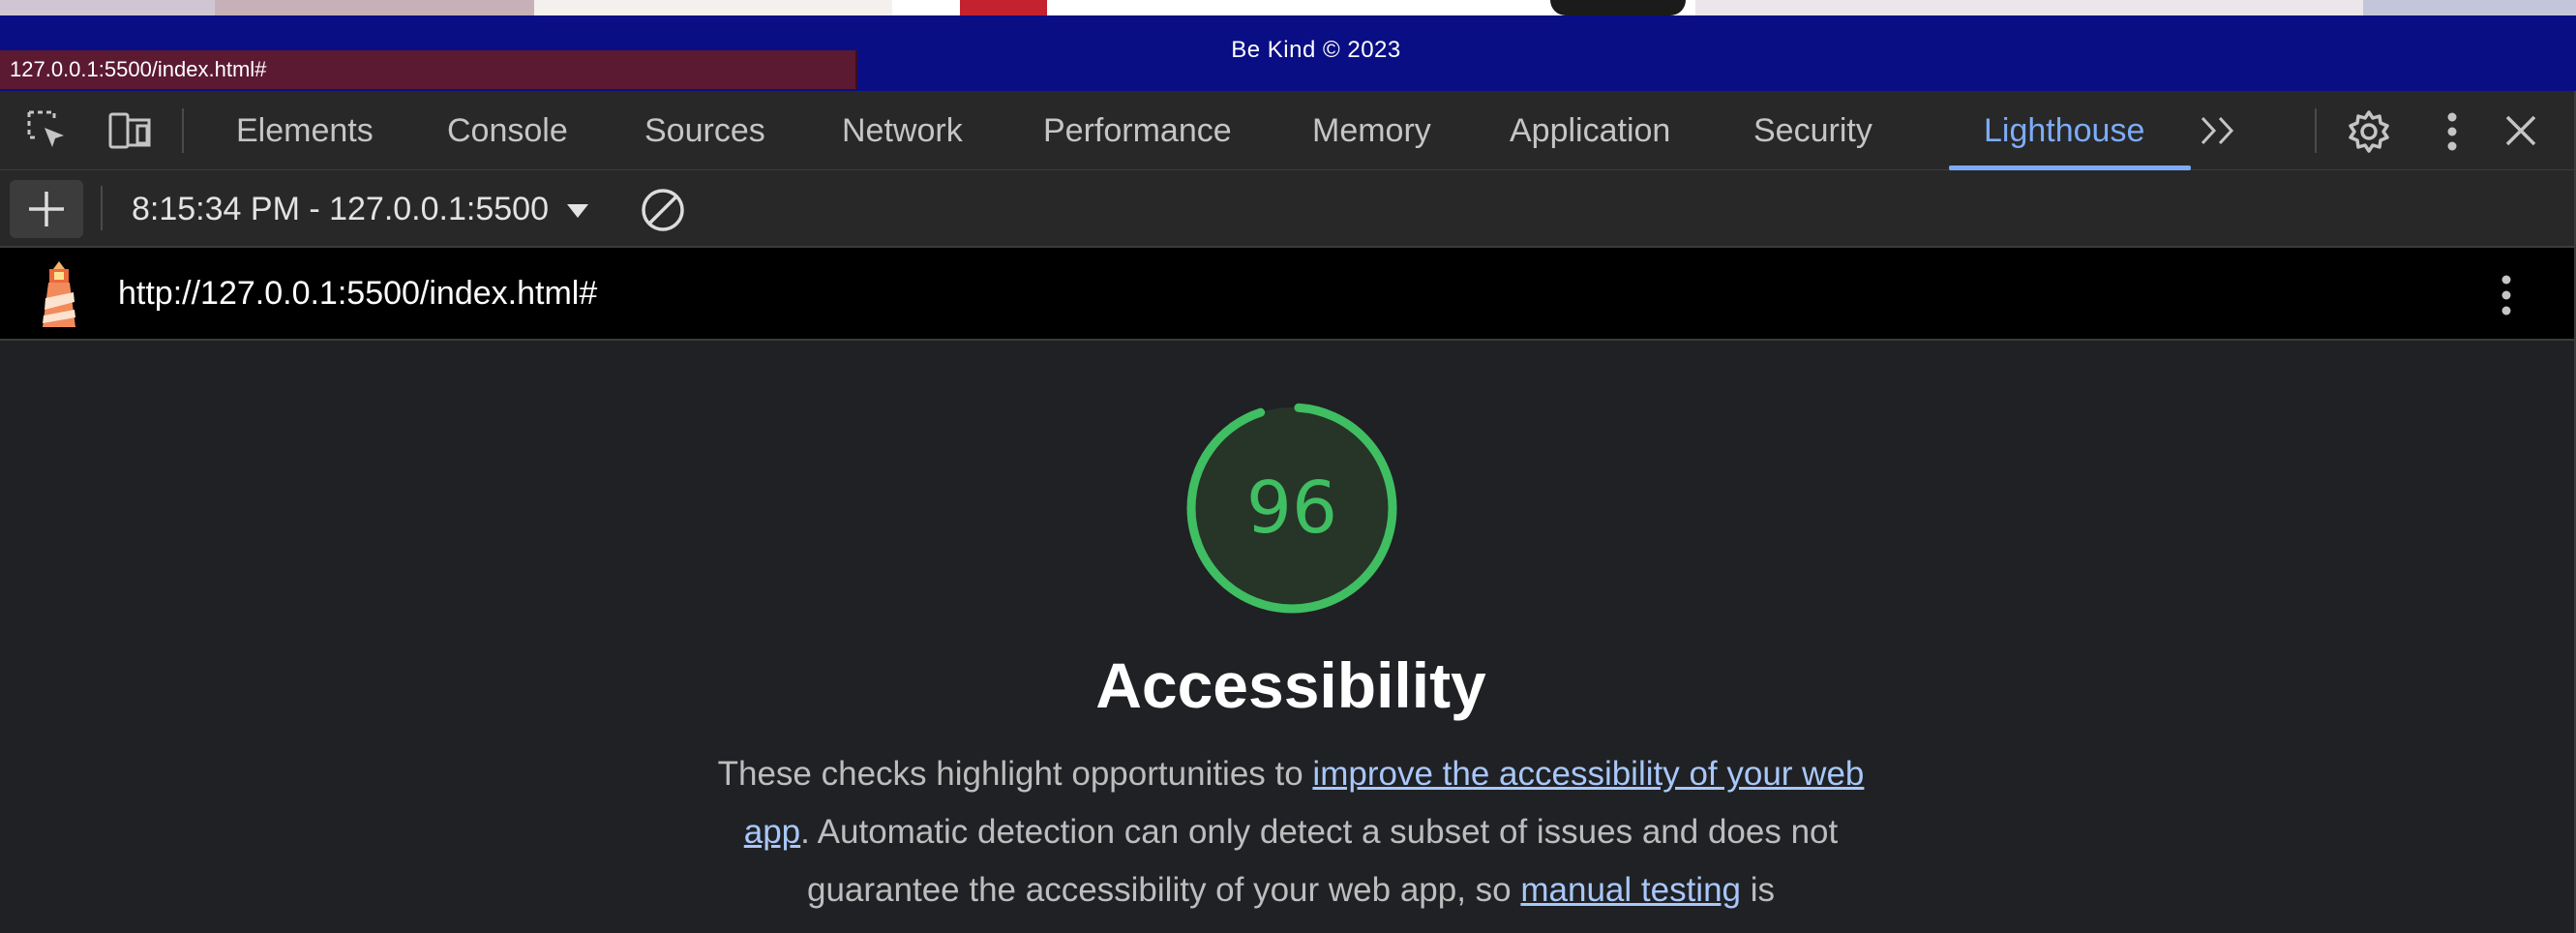 Image resolution: width=2576 pixels, height=933 pixels. I want to click on lighthouse-toolbar: 8:15:34 PM - 127.0.0.1:5500, so click(1288, 209).